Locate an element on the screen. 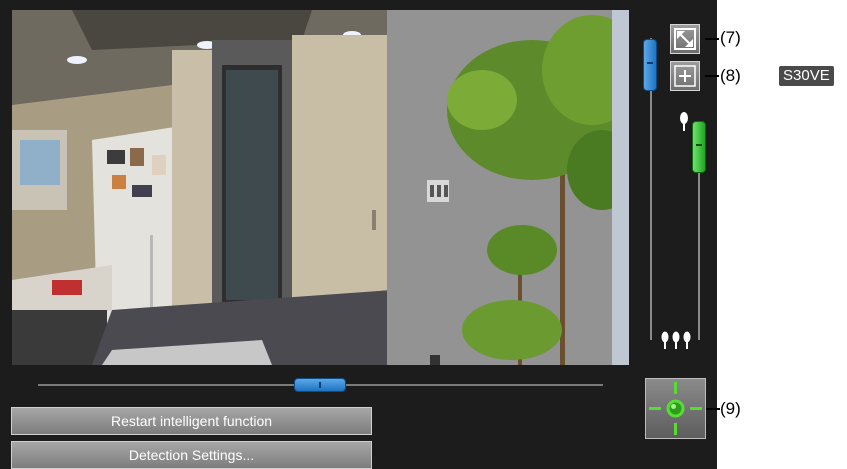 This screenshot has width=847, height=469. callout-9: (9) is located at coordinates (730, 408).